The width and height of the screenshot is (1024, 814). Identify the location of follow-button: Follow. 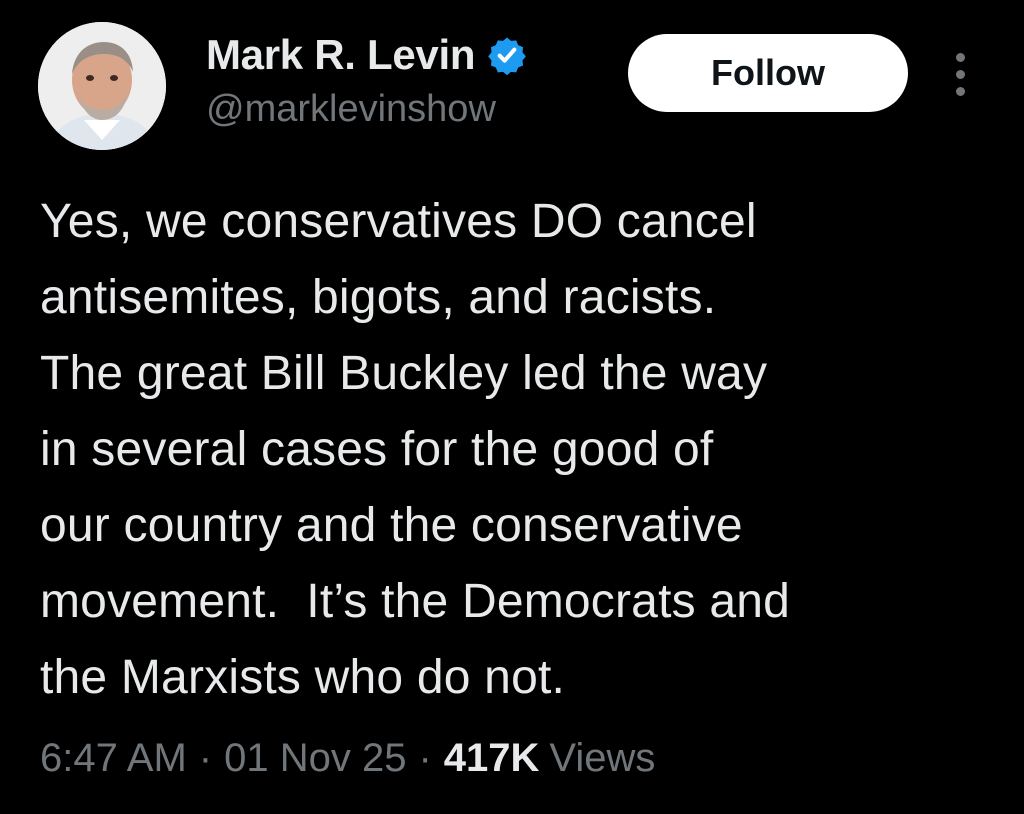
(768, 73).